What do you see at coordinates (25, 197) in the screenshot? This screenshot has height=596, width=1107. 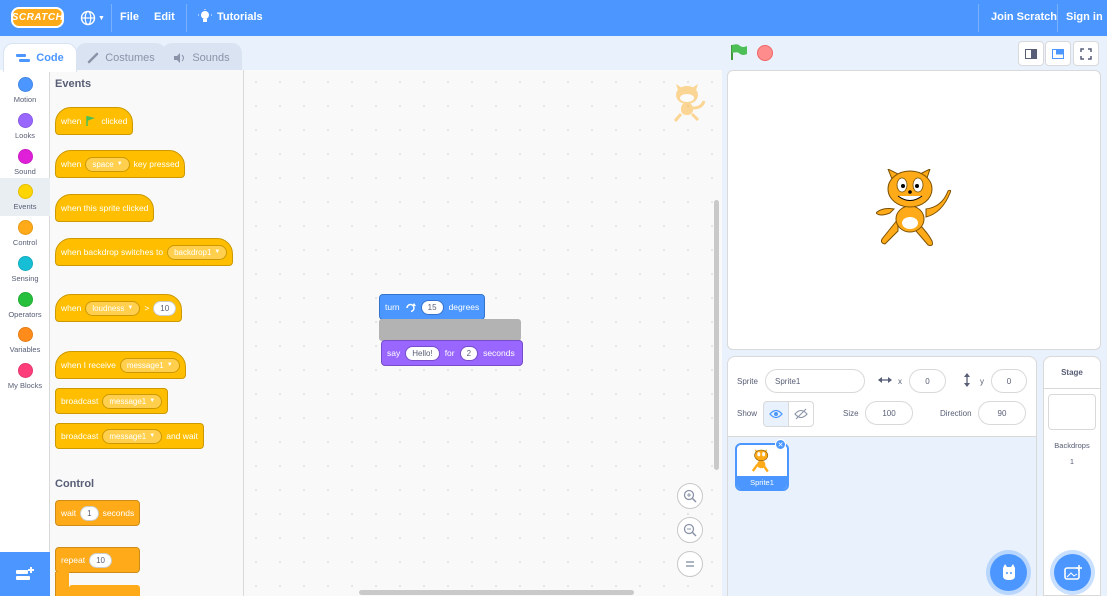 I see `category-events: Events` at bounding box center [25, 197].